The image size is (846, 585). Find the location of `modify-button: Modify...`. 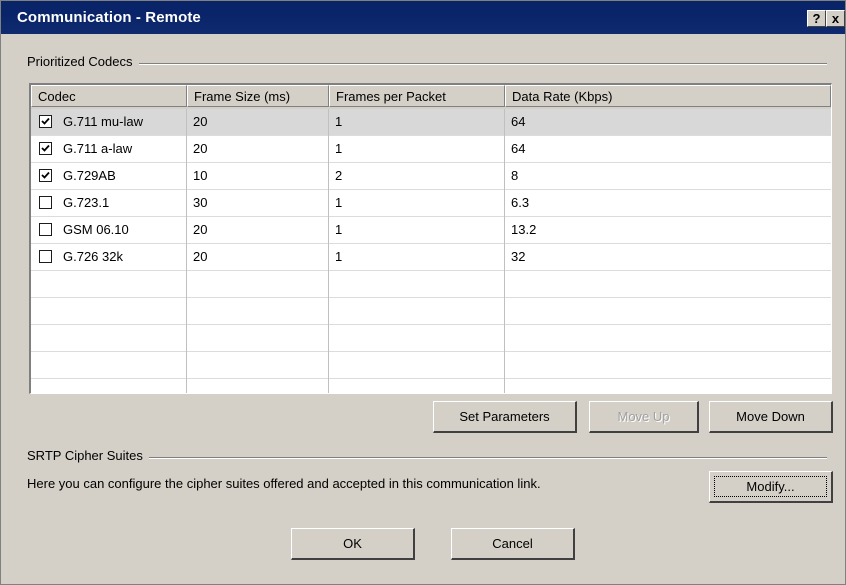

modify-button: Modify... is located at coordinates (771, 487).